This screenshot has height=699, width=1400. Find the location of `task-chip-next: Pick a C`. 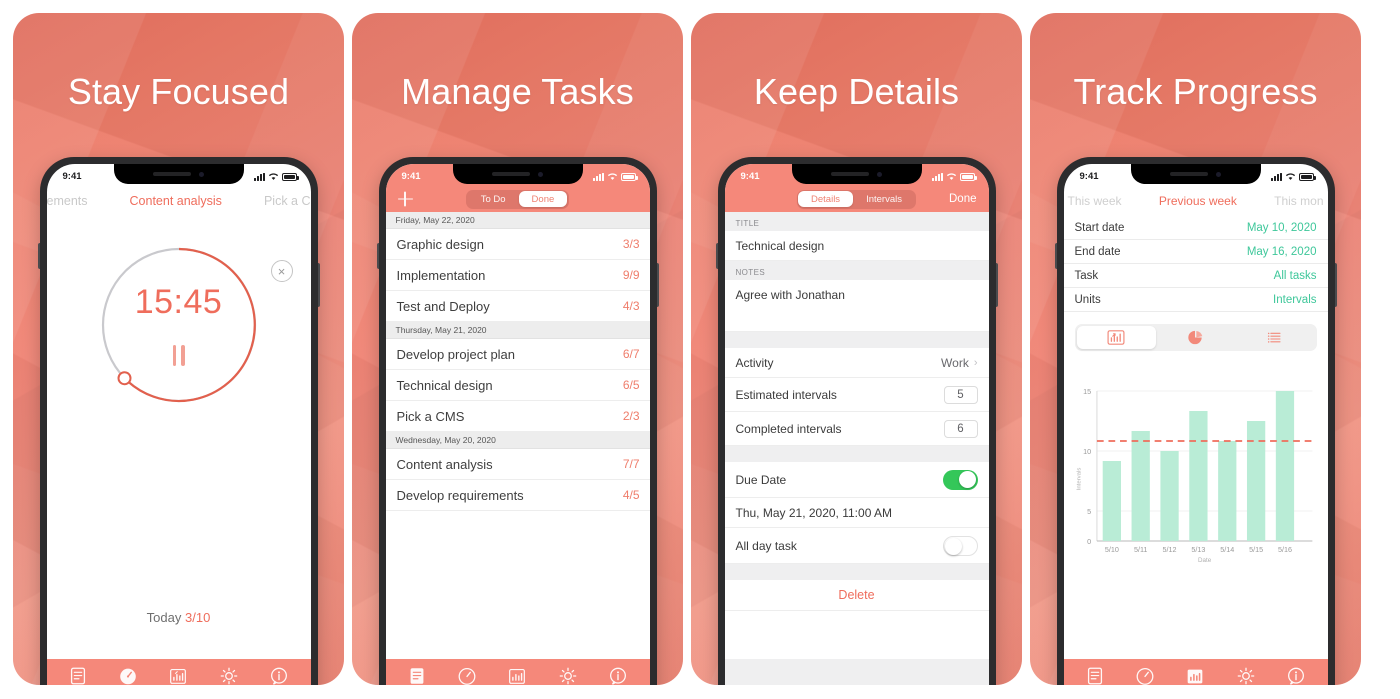

task-chip-next: Pick a C is located at coordinates (287, 201).